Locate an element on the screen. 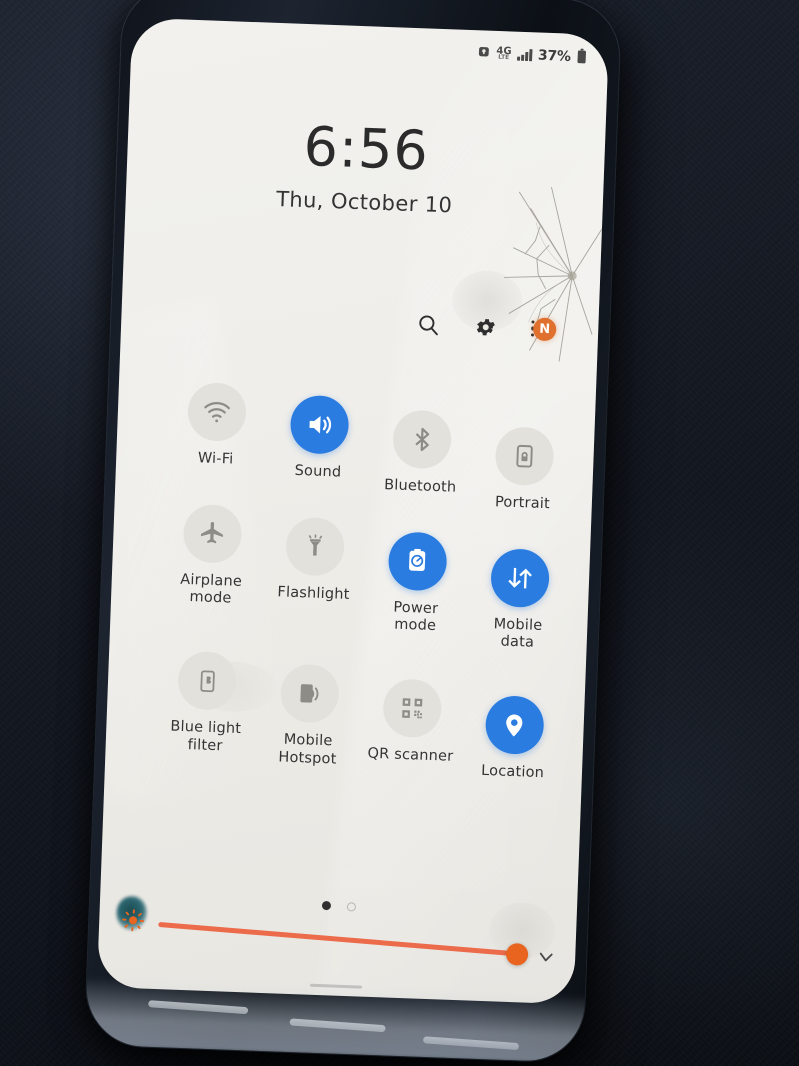 The width and height of the screenshot is (799, 1066). brightness-slider-thumb is located at coordinates (517, 954).